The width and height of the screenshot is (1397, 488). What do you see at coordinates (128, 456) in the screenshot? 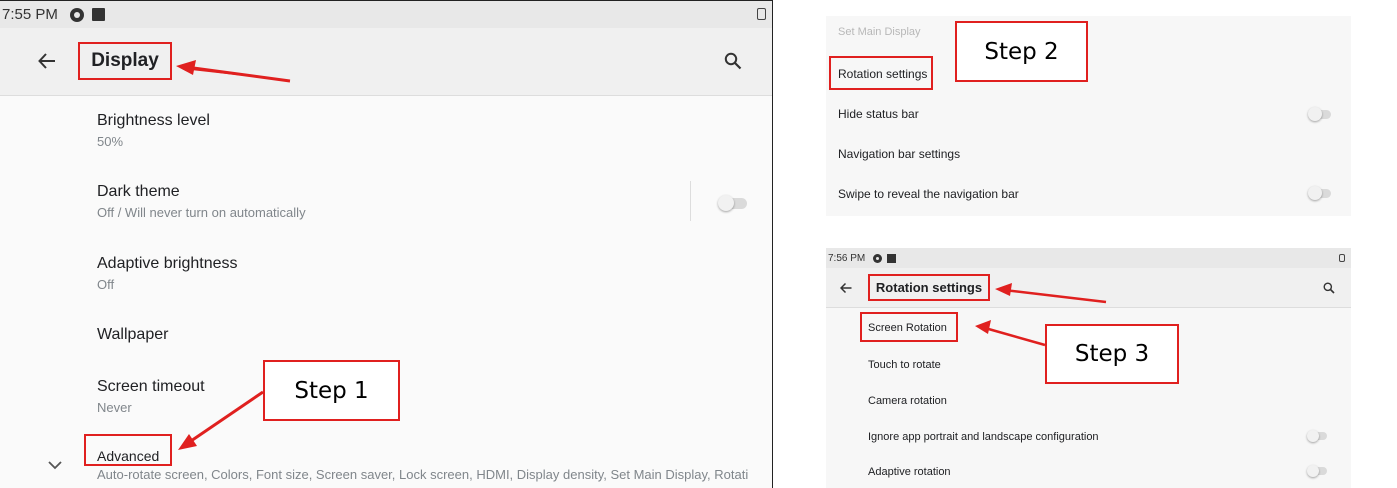
I see `setting-title: Advanced` at bounding box center [128, 456].